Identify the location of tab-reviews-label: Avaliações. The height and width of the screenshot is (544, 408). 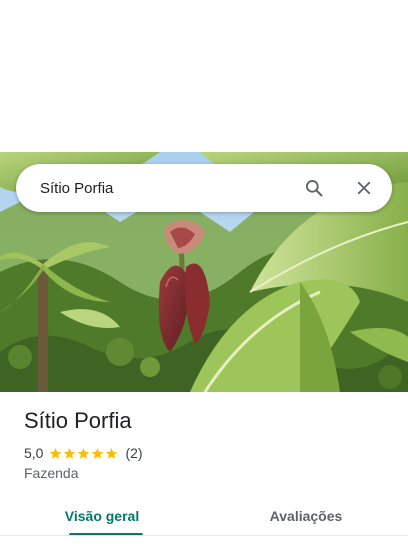
(306, 516).